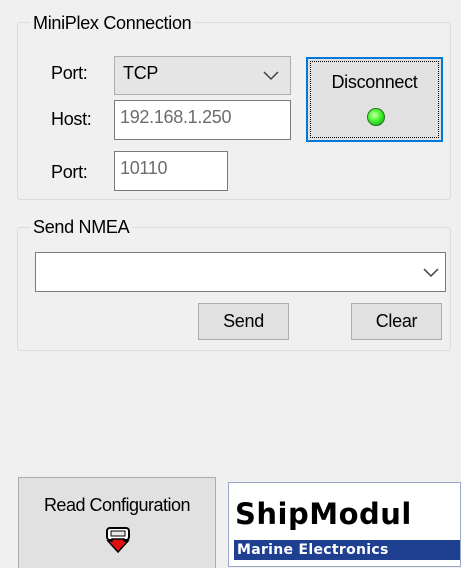 The width and height of the screenshot is (461, 568). What do you see at coordinates (71, 119) in the screenshot?
I see `host-label: Host:` at bounding box center [71, 119].